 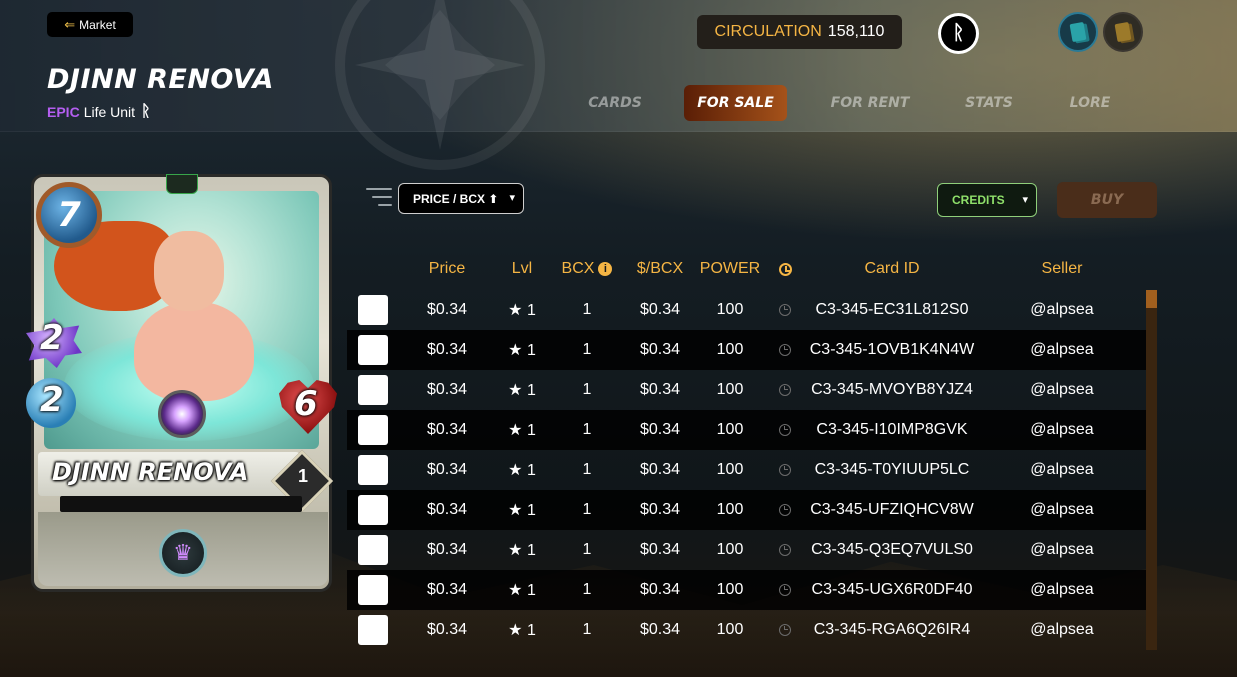 I want to click on buy-button: BUY, so click(x=1107, y=200).